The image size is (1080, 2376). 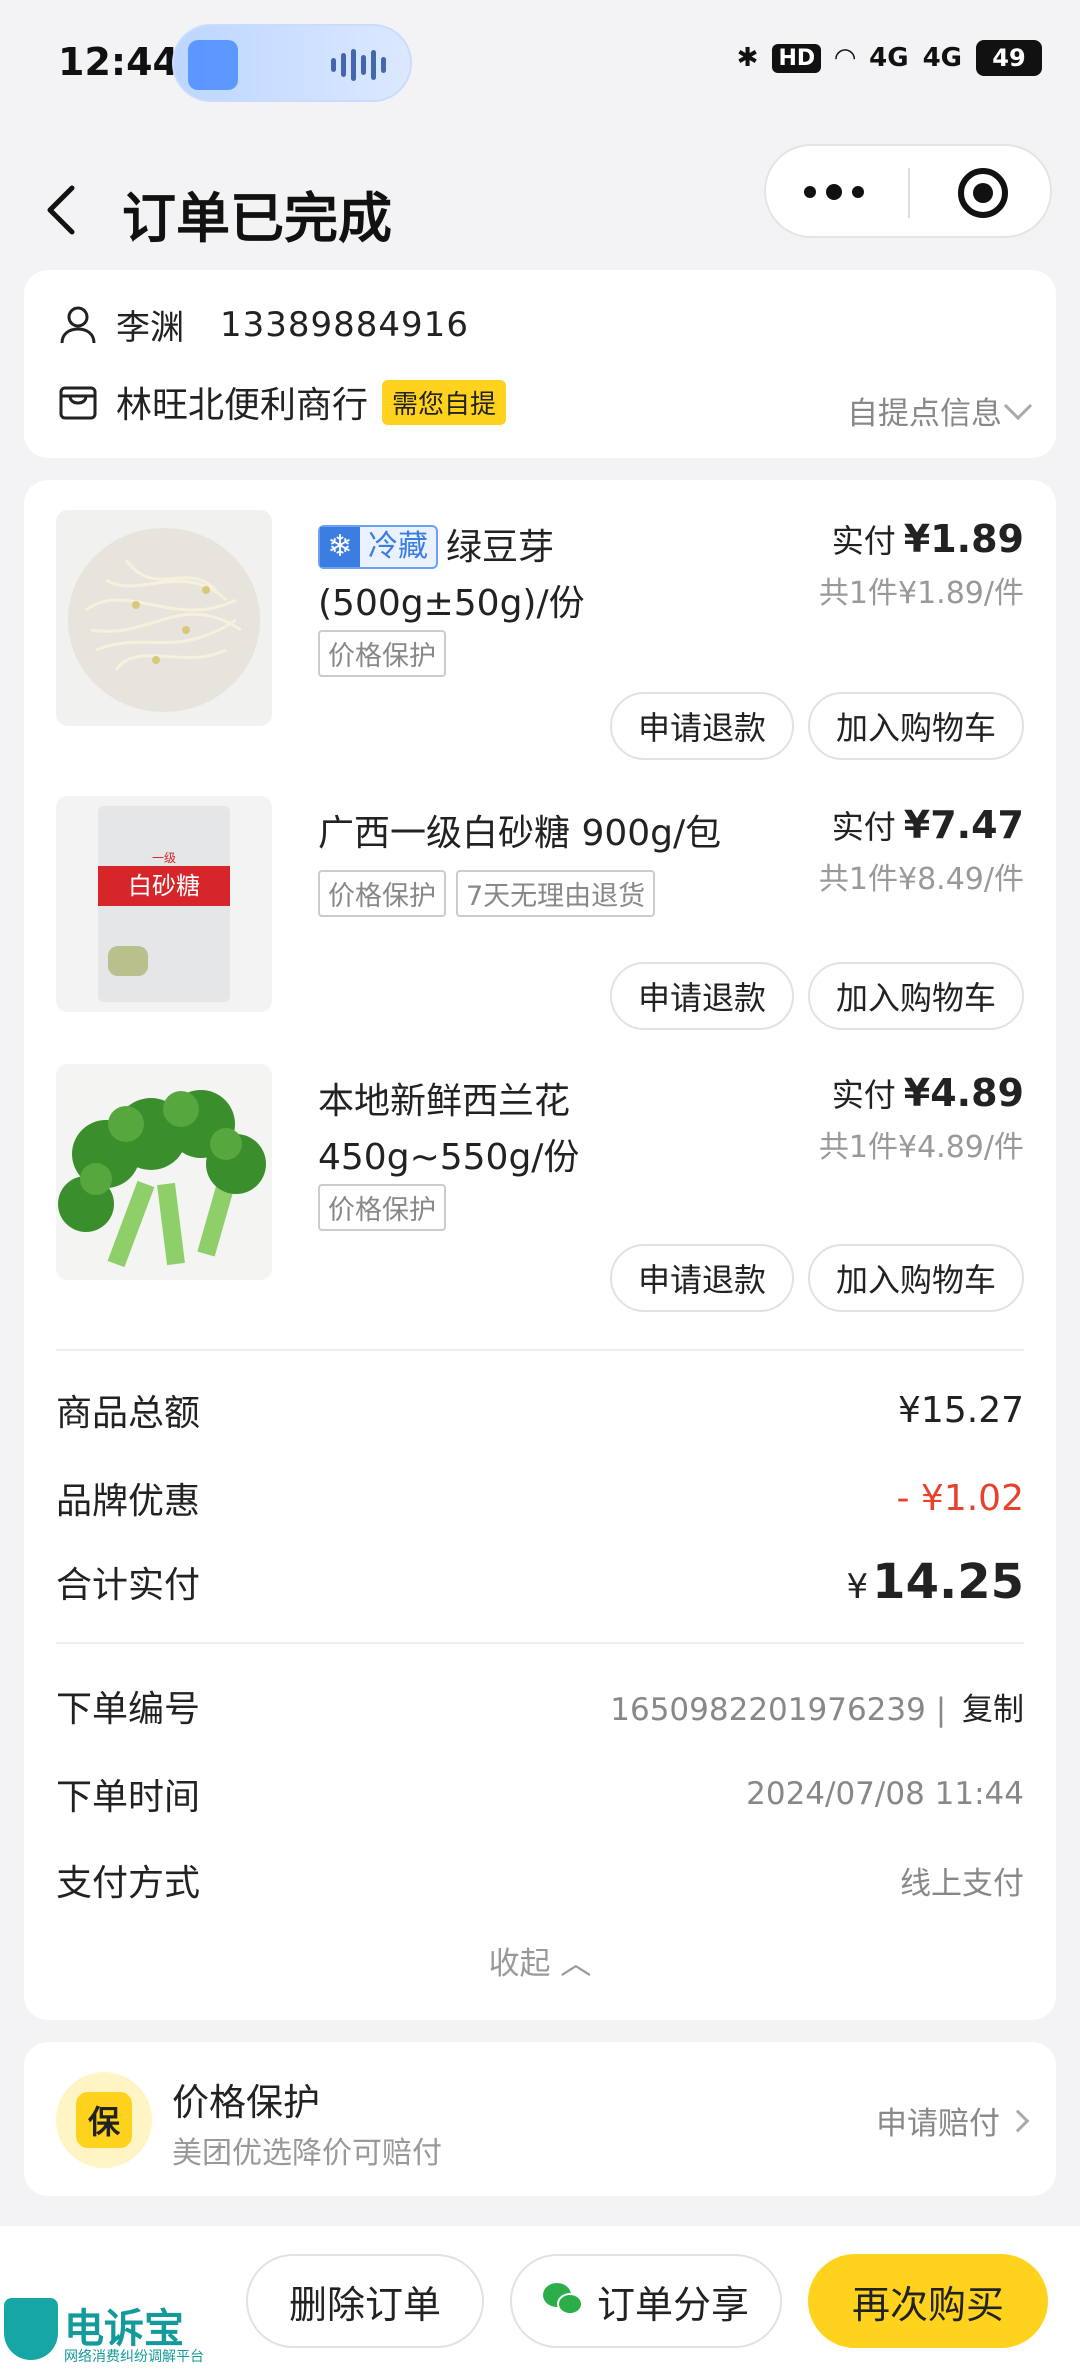 I want to click on discount-row: 品牌优惠 - ¥1.02, so click(x=540, y=1498).